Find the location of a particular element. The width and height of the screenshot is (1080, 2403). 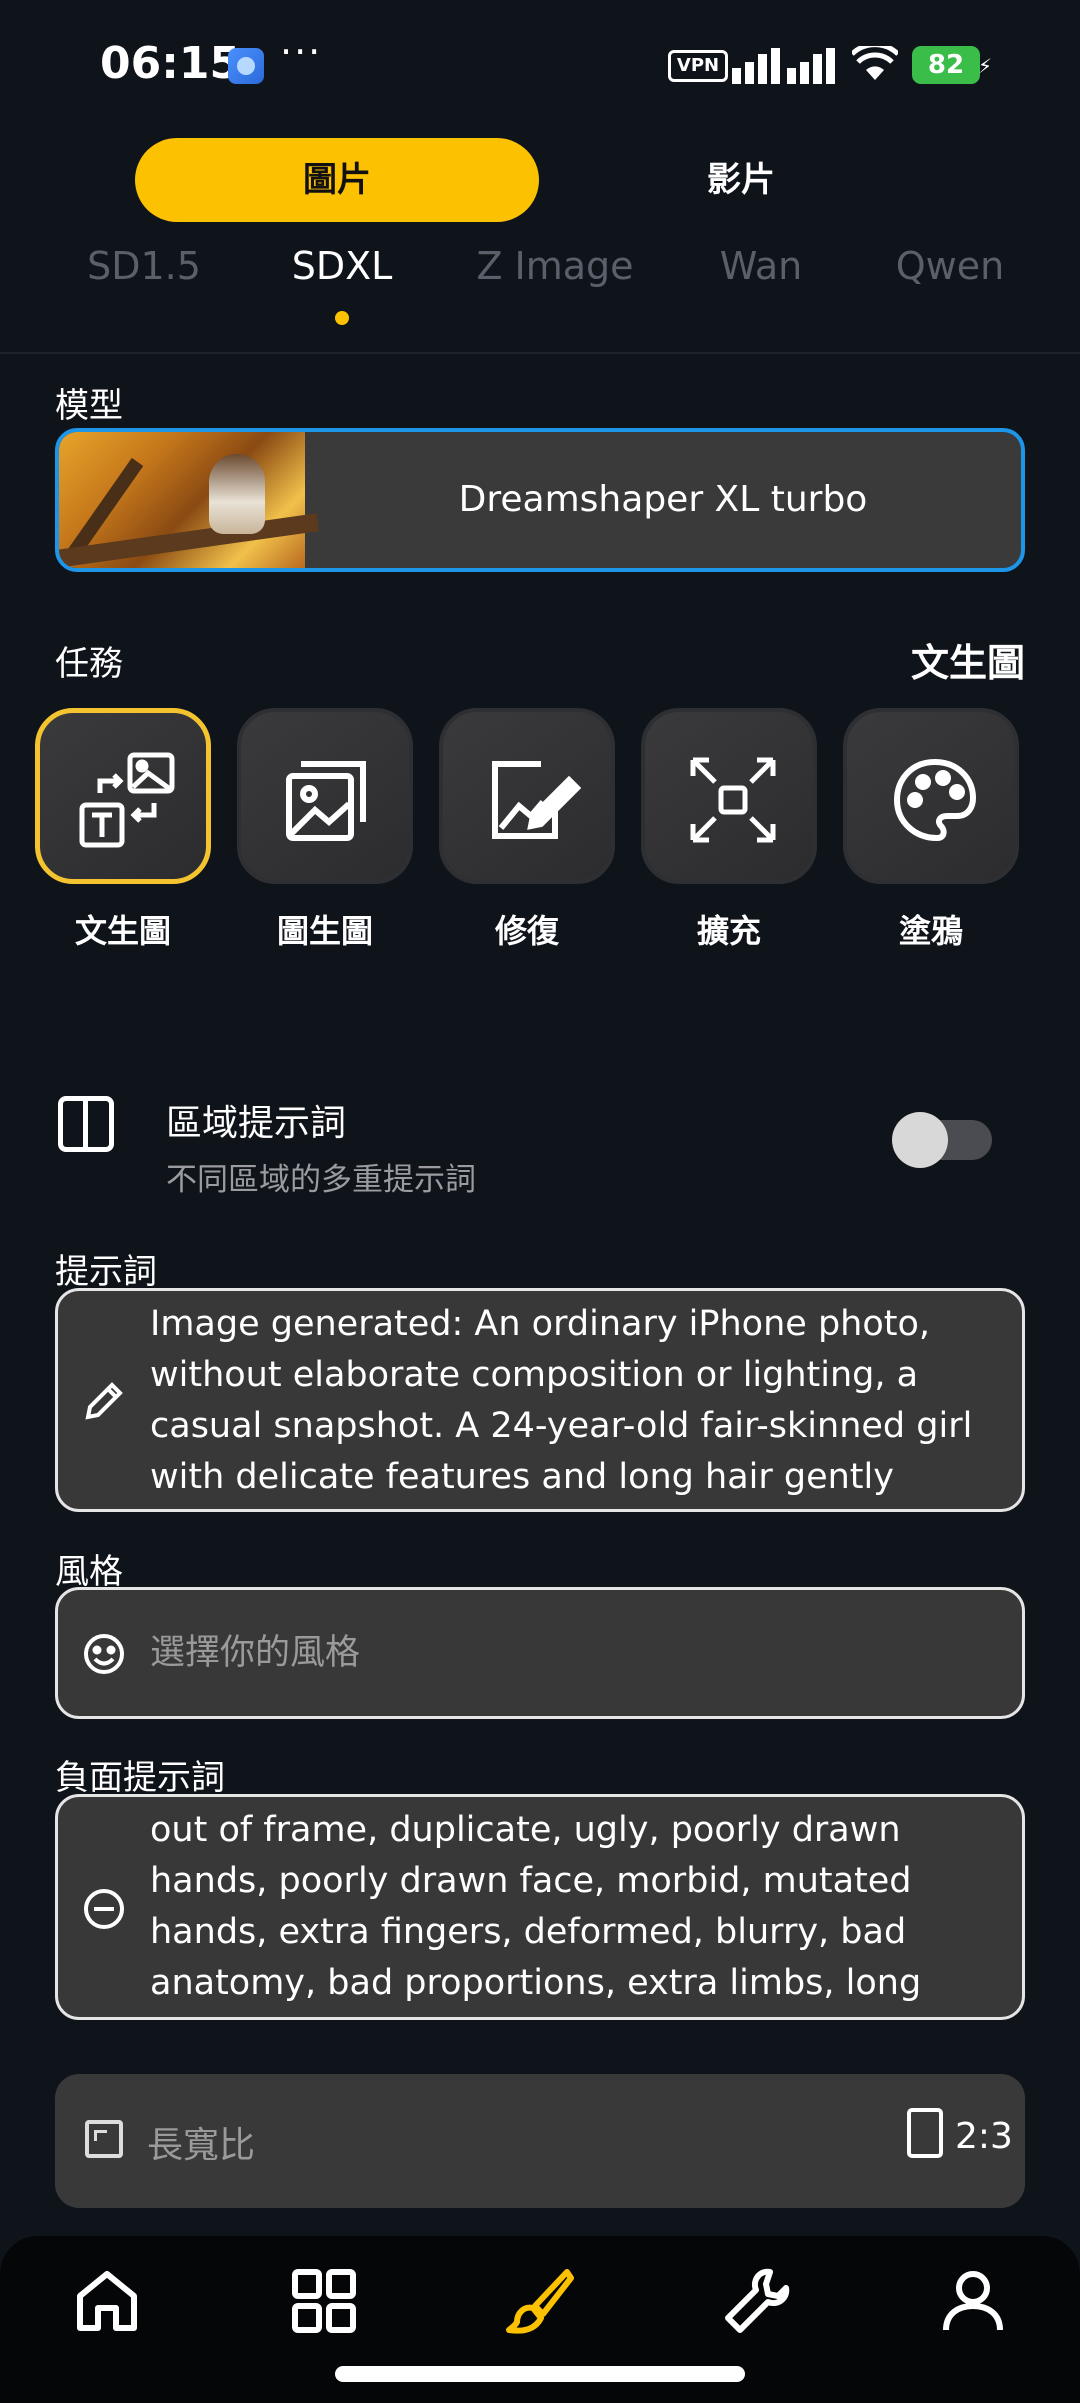

task-inpaint: 修復 is located at coordinates (527, 830).